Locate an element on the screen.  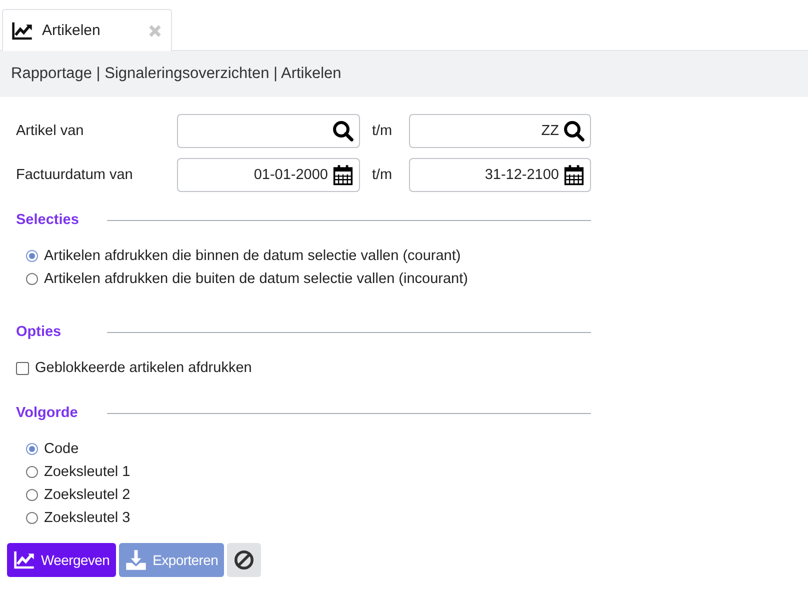
section-title: Volgorde is located at coordinates (47, 413).